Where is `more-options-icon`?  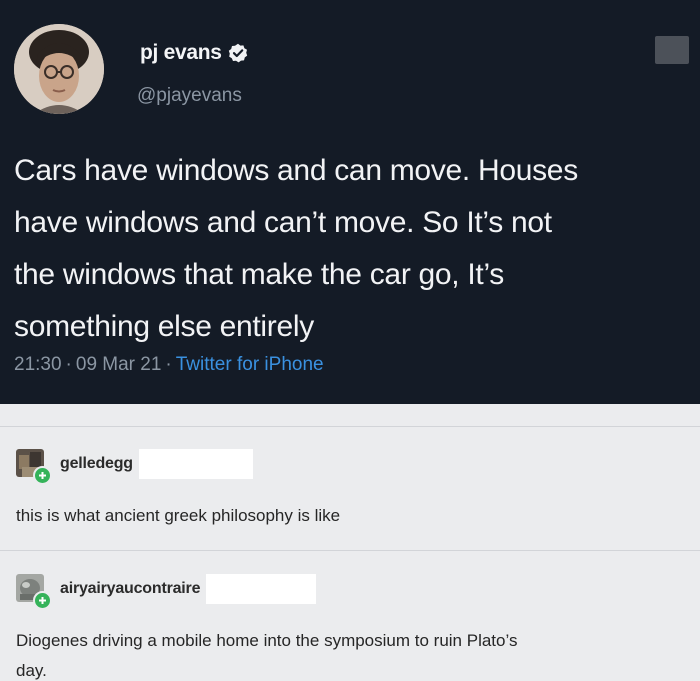 more-options-icon is located at coordinates (672, 50).